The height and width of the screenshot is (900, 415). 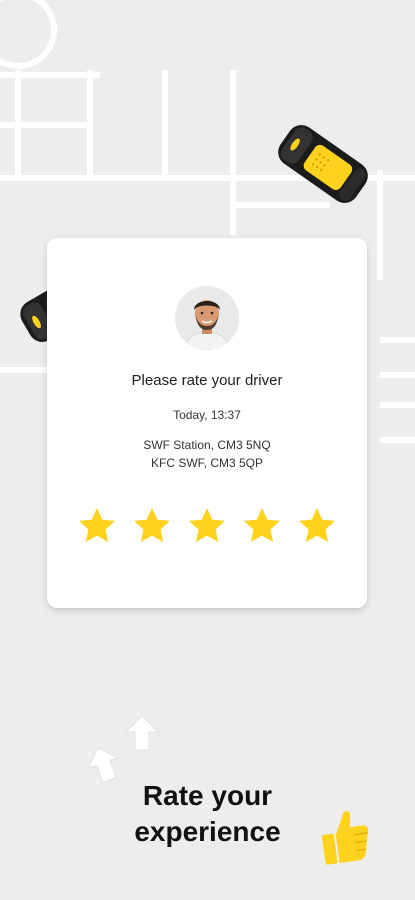 What do you see at coordinates (142, 733) in the screenshot?
I see `arrow-up-icon` at bounding box center [142, 733].